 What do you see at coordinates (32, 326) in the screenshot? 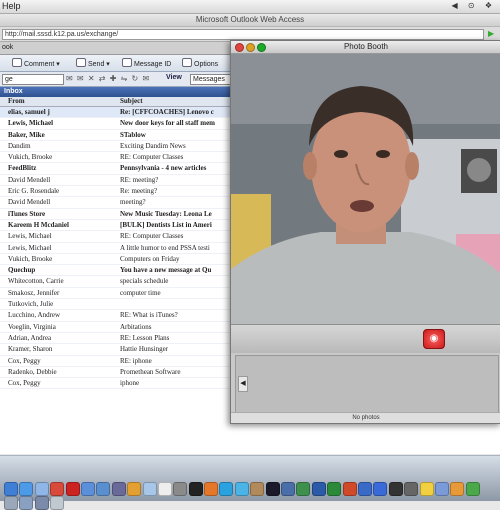
I see `message-from: Voeglin, Virginia` at bounding box center [32, 326].